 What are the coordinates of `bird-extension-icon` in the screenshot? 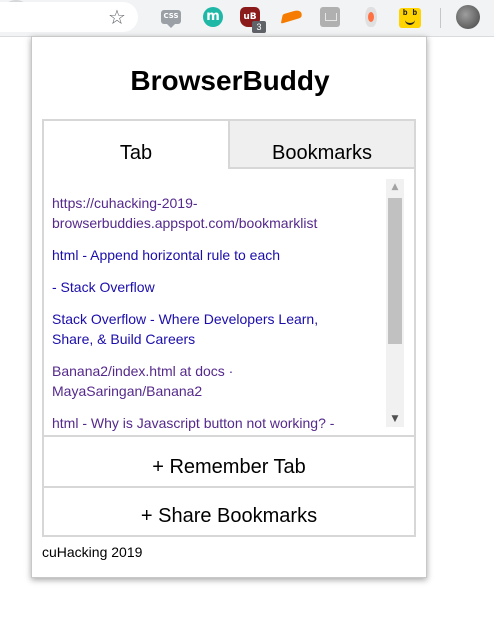 It's located at (291, 17).